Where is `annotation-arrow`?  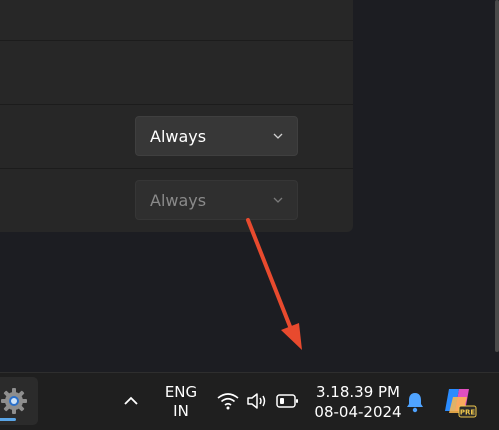
annotation-arrow is located at coordinates (274, 284).